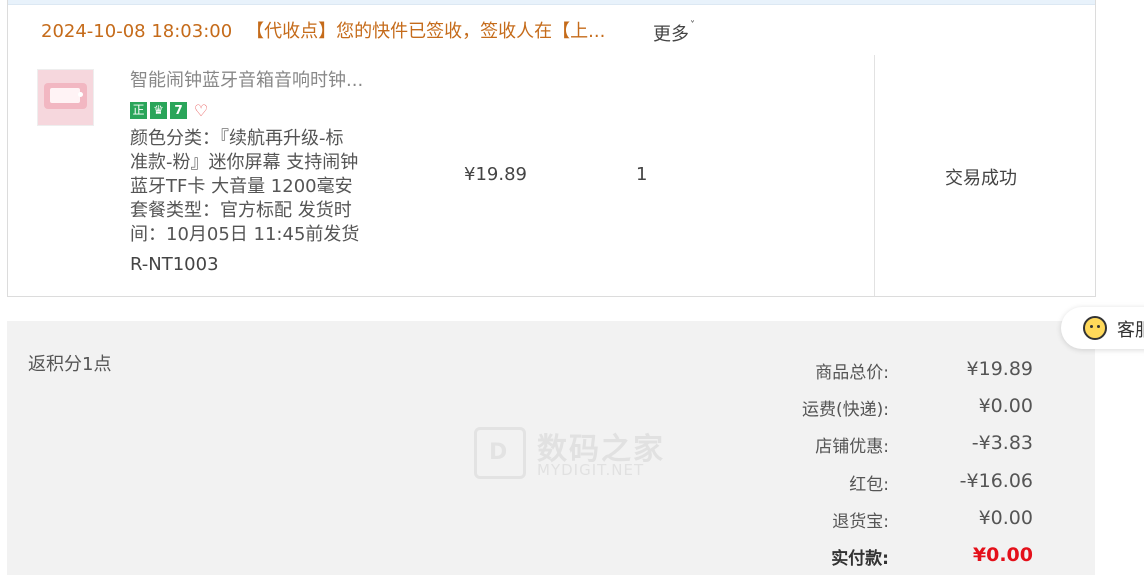  Describe the element at coordinates (201, 110) in the screenshot. I see `shield-heart-icon: ♡` at that location.